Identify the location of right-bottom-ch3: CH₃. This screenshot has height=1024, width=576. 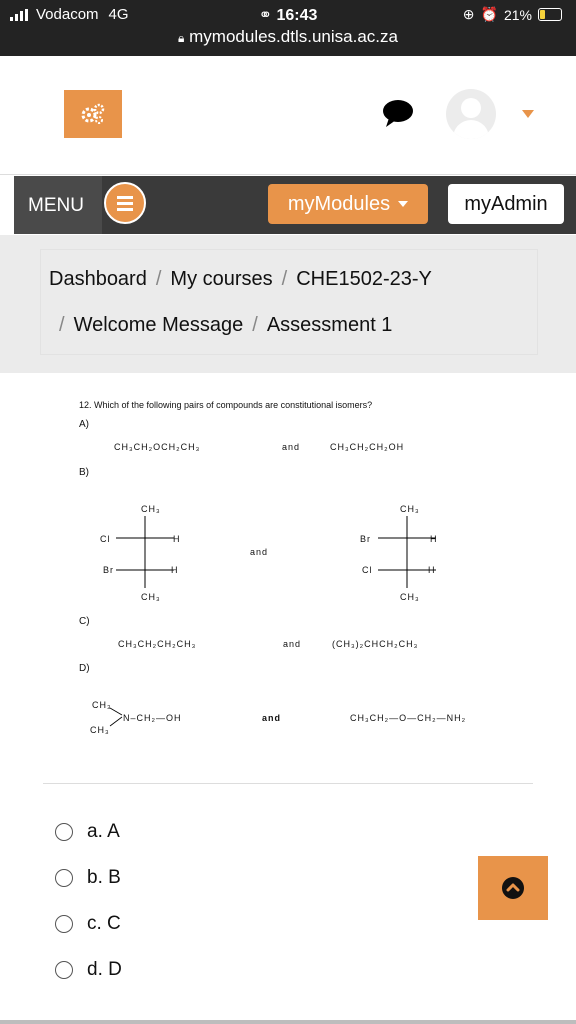
(410, 597).